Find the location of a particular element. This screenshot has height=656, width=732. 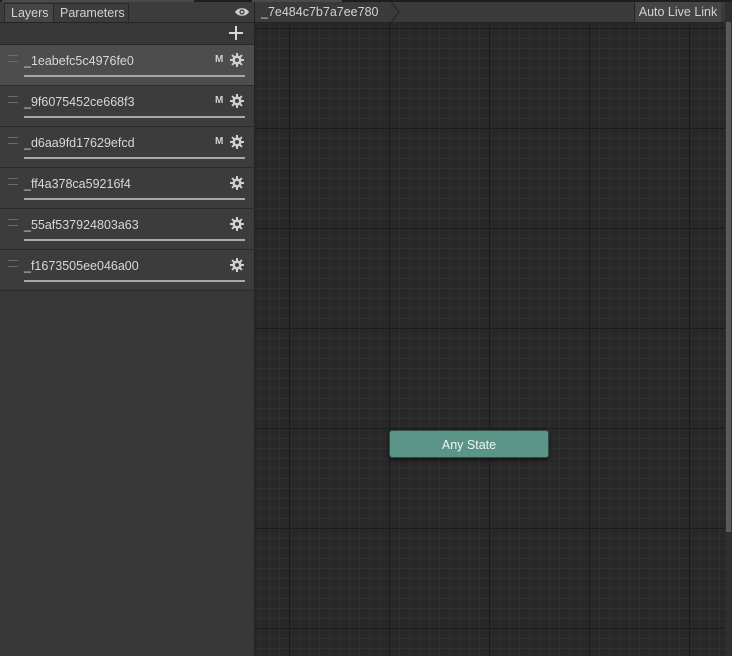

graph-breadcrumb-bar: _7e484c7b7a7ee780 Auto Live Link is located at coordinates (490, 12).